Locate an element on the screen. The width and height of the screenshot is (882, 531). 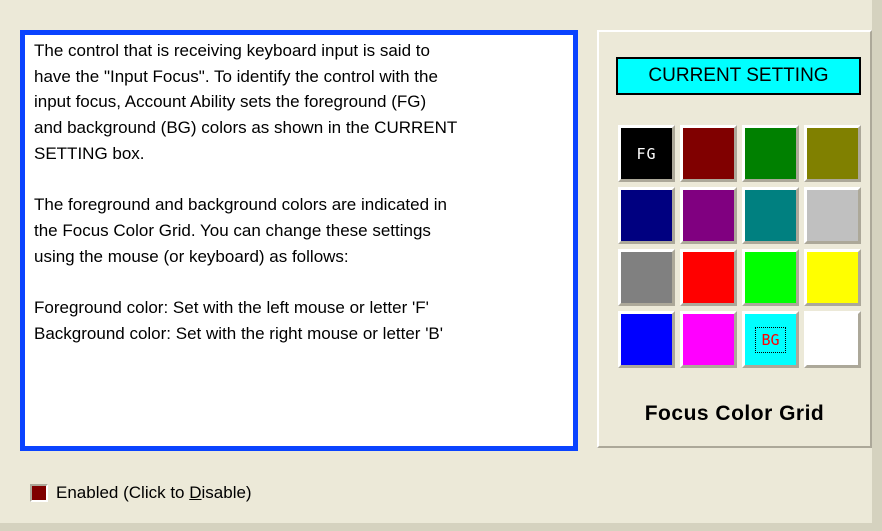
fg-marker: FG is located at coordinates (646, 153).